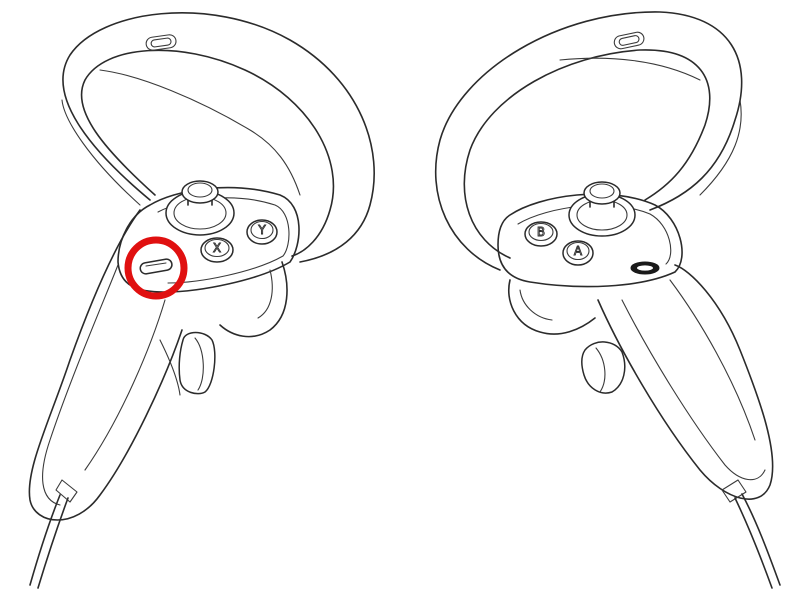  I want to click on y-button-label: Y, so click(261, 230).